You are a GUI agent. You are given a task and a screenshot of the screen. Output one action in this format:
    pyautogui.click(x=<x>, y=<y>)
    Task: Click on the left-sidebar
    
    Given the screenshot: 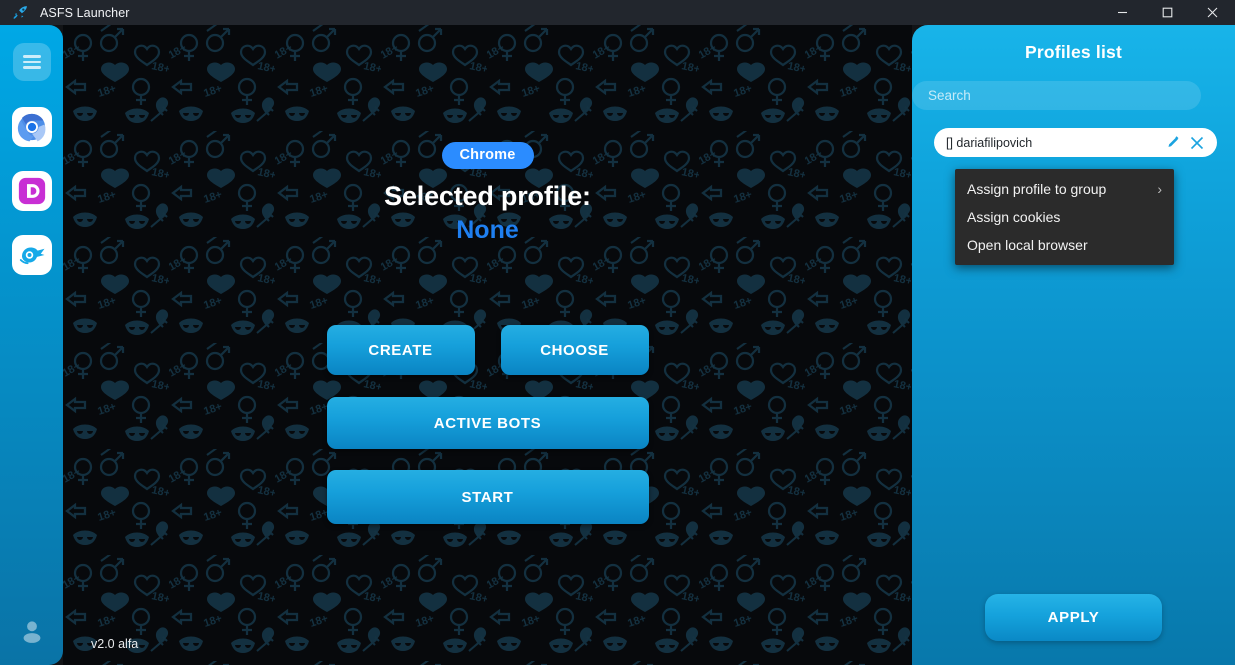 What is the action you would take?
    pyautogui.click(x=31, y=345)
    